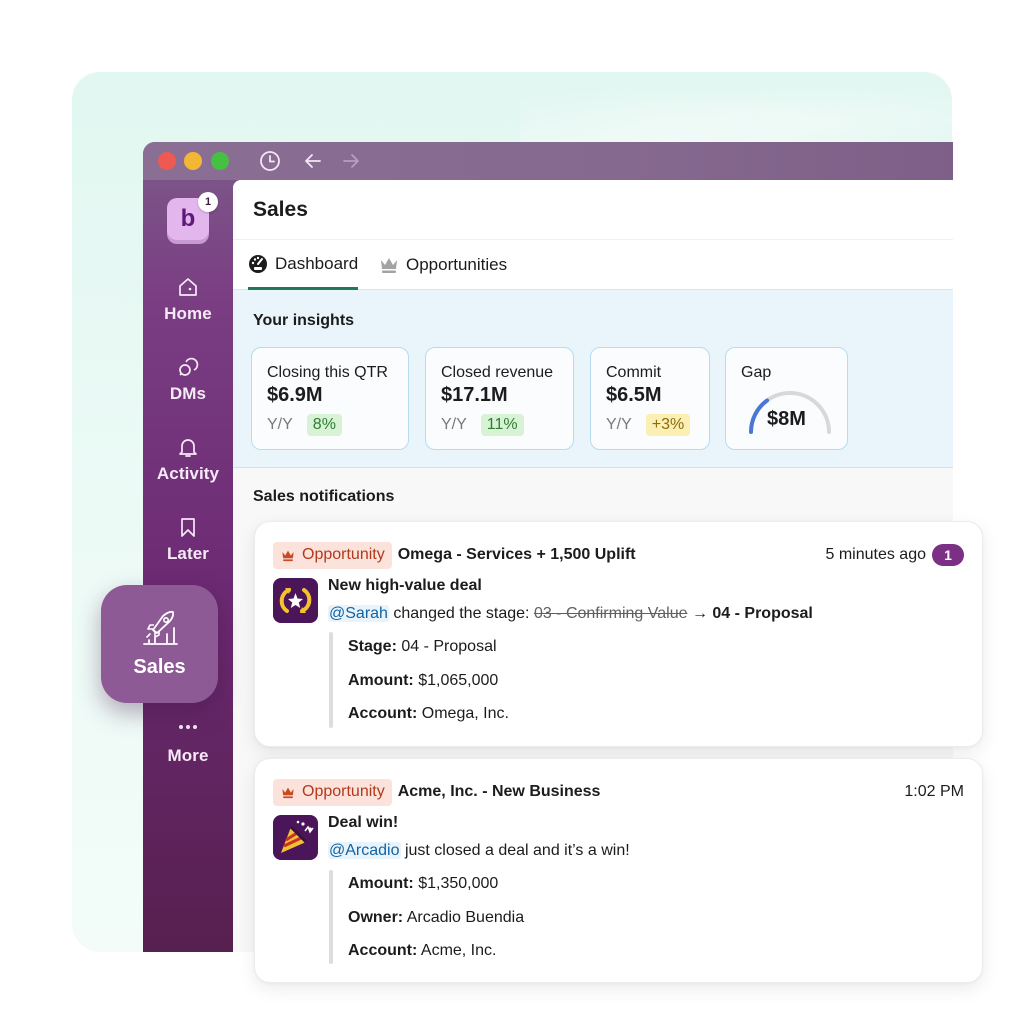 This screenshot has width=1024, height=1024. I want to click on ellipsis-icon, so click(188, 727).